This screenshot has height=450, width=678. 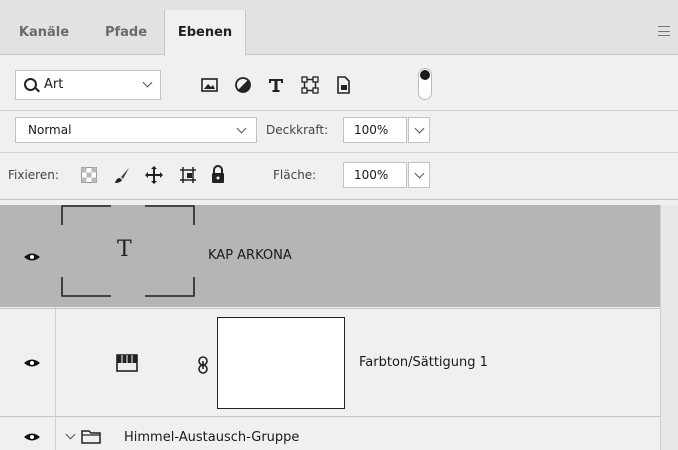 I want to click on tab-paths: Pfade, so click(x=126, y=32).